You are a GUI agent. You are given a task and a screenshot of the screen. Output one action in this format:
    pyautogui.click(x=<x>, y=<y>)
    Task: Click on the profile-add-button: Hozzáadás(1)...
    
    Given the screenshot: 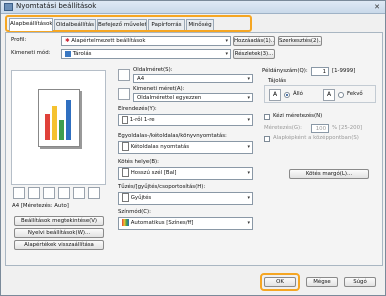 What is the action you would take?
    pyautogui.click(x=254, y=41)
    